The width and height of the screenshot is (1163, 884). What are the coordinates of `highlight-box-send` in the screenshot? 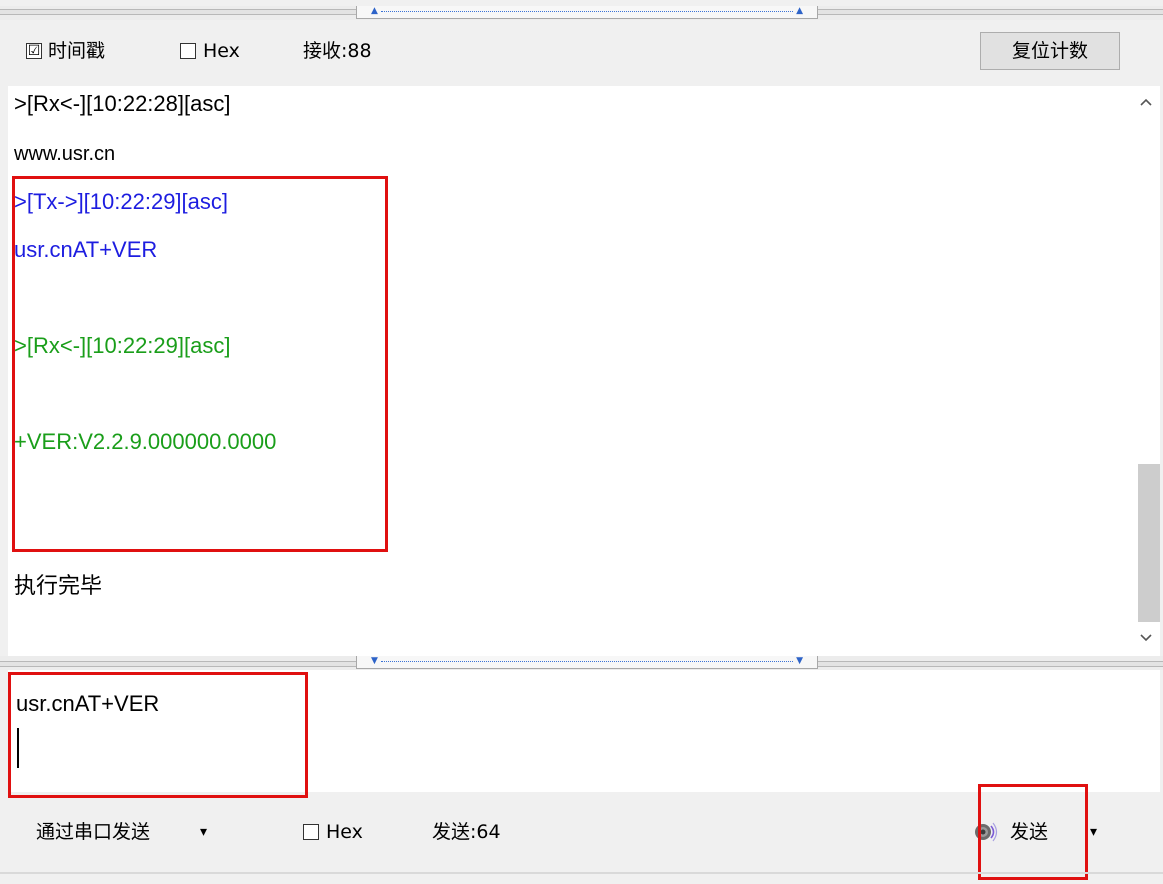 It's located at (1033, 832).